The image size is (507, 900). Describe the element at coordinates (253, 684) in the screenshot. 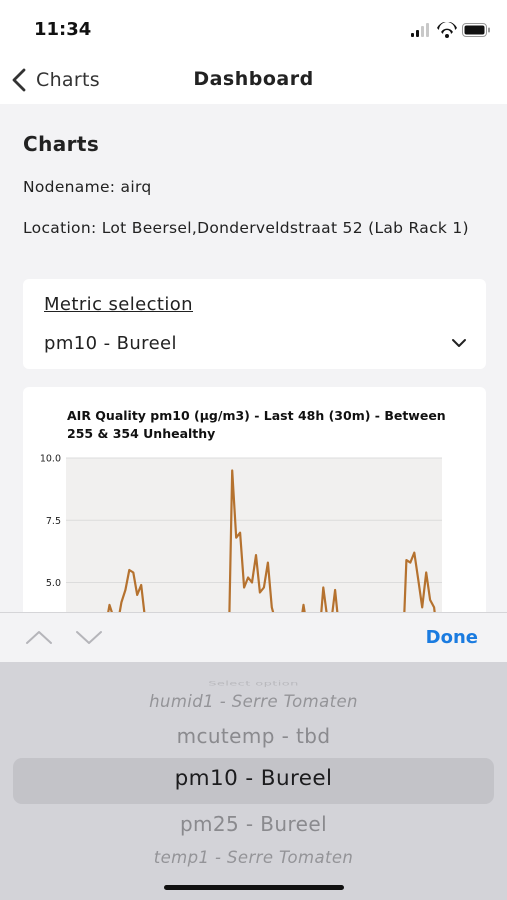

I see `picker-option: Select option` at that location.